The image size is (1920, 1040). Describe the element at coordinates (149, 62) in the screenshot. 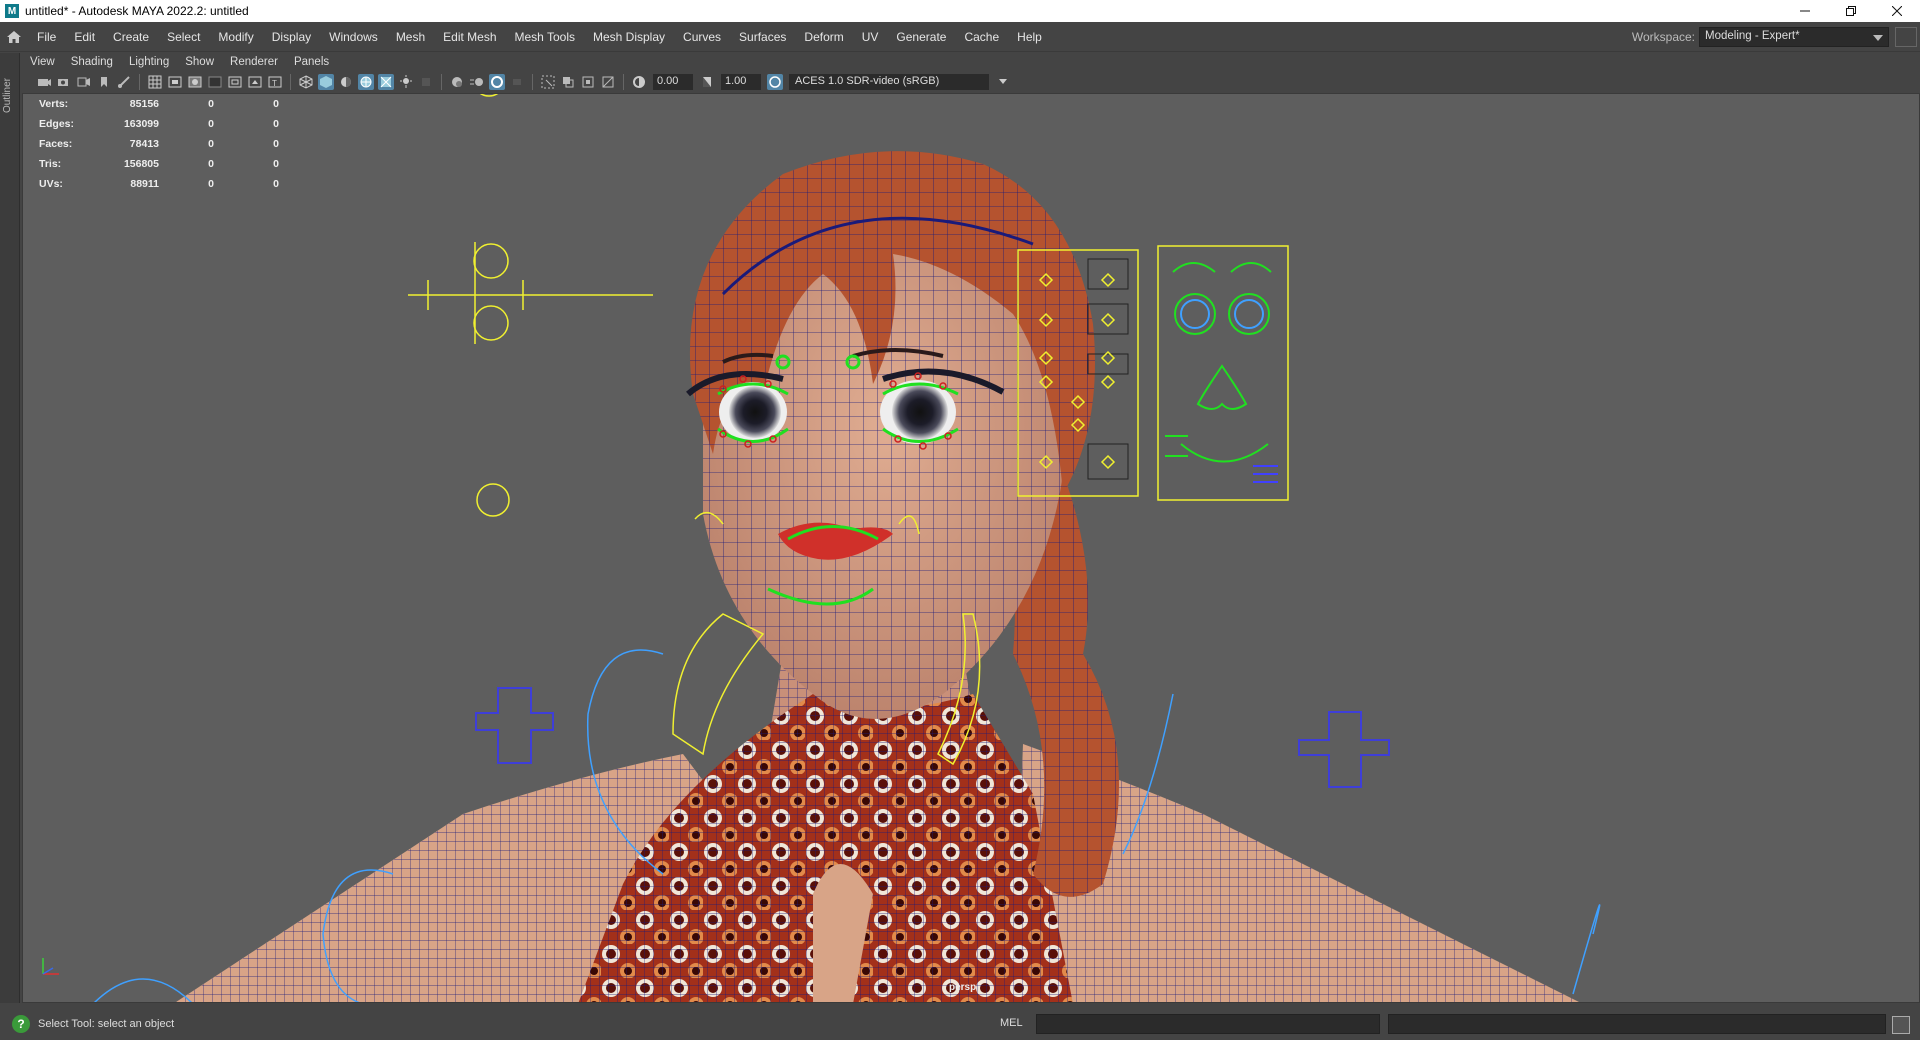

I see `panel-menu-lighting: Lighting` at that location.